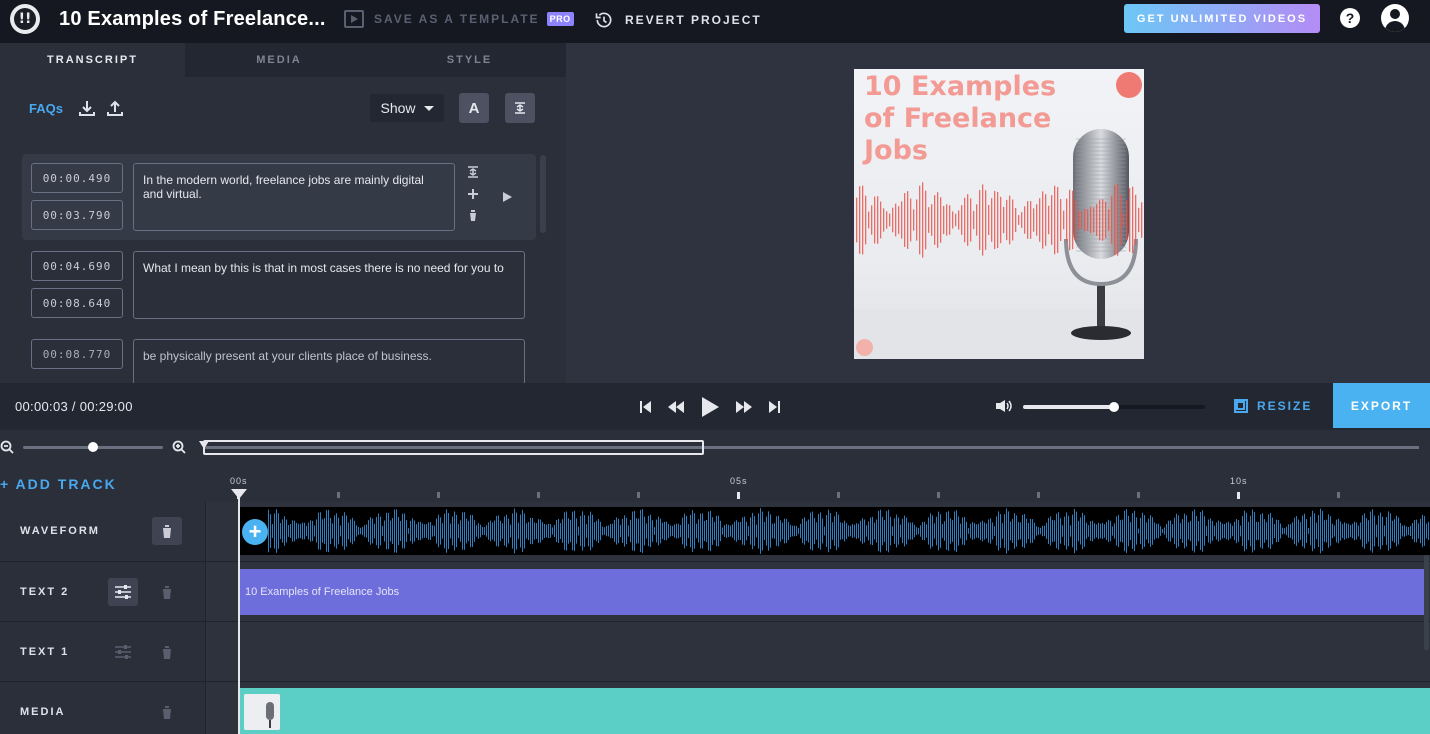  What do you see at coordinates (473, 194) in the screenshot?
I see `plus-icon` at bounding box center [473, 194].